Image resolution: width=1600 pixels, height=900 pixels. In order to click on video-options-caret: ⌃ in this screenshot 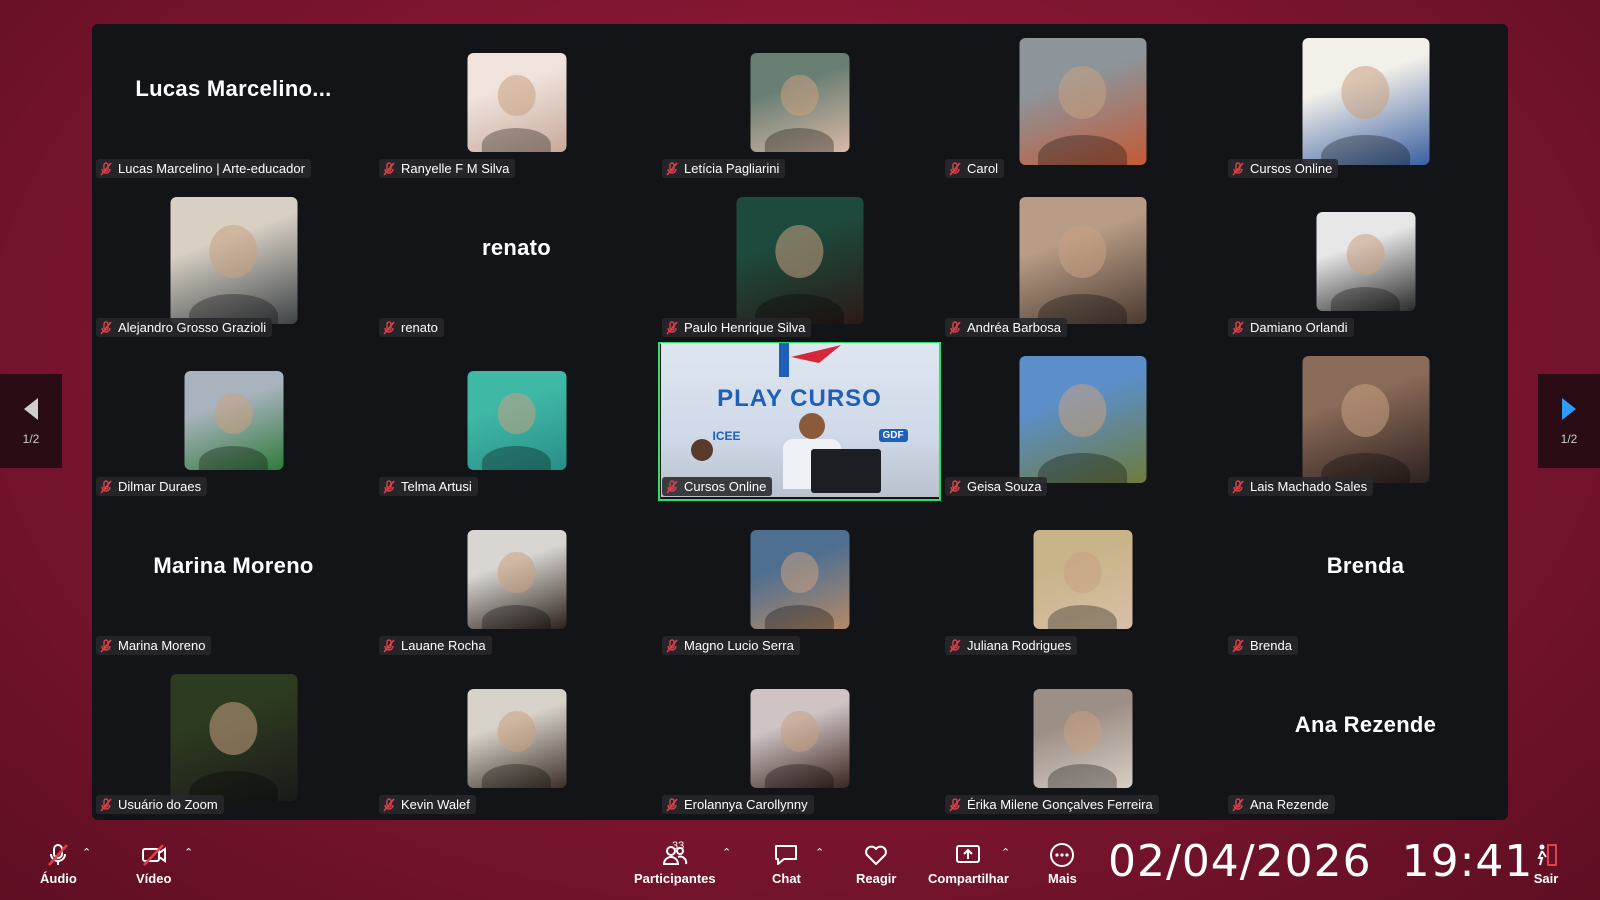, I will do `click(188, 852)`.